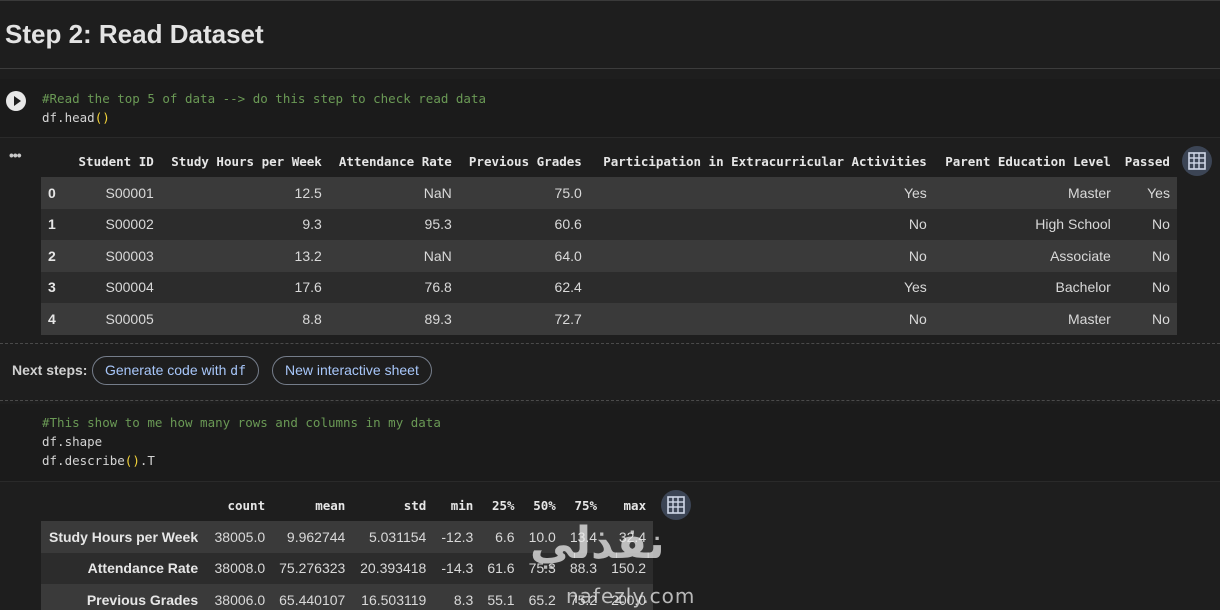 The height and width of the screenshot is (610, 1220). What do you see at coordinates (542, 537) in the screenshot?
I see `describe-cell: 10.0` at bounding box center [542, 537].